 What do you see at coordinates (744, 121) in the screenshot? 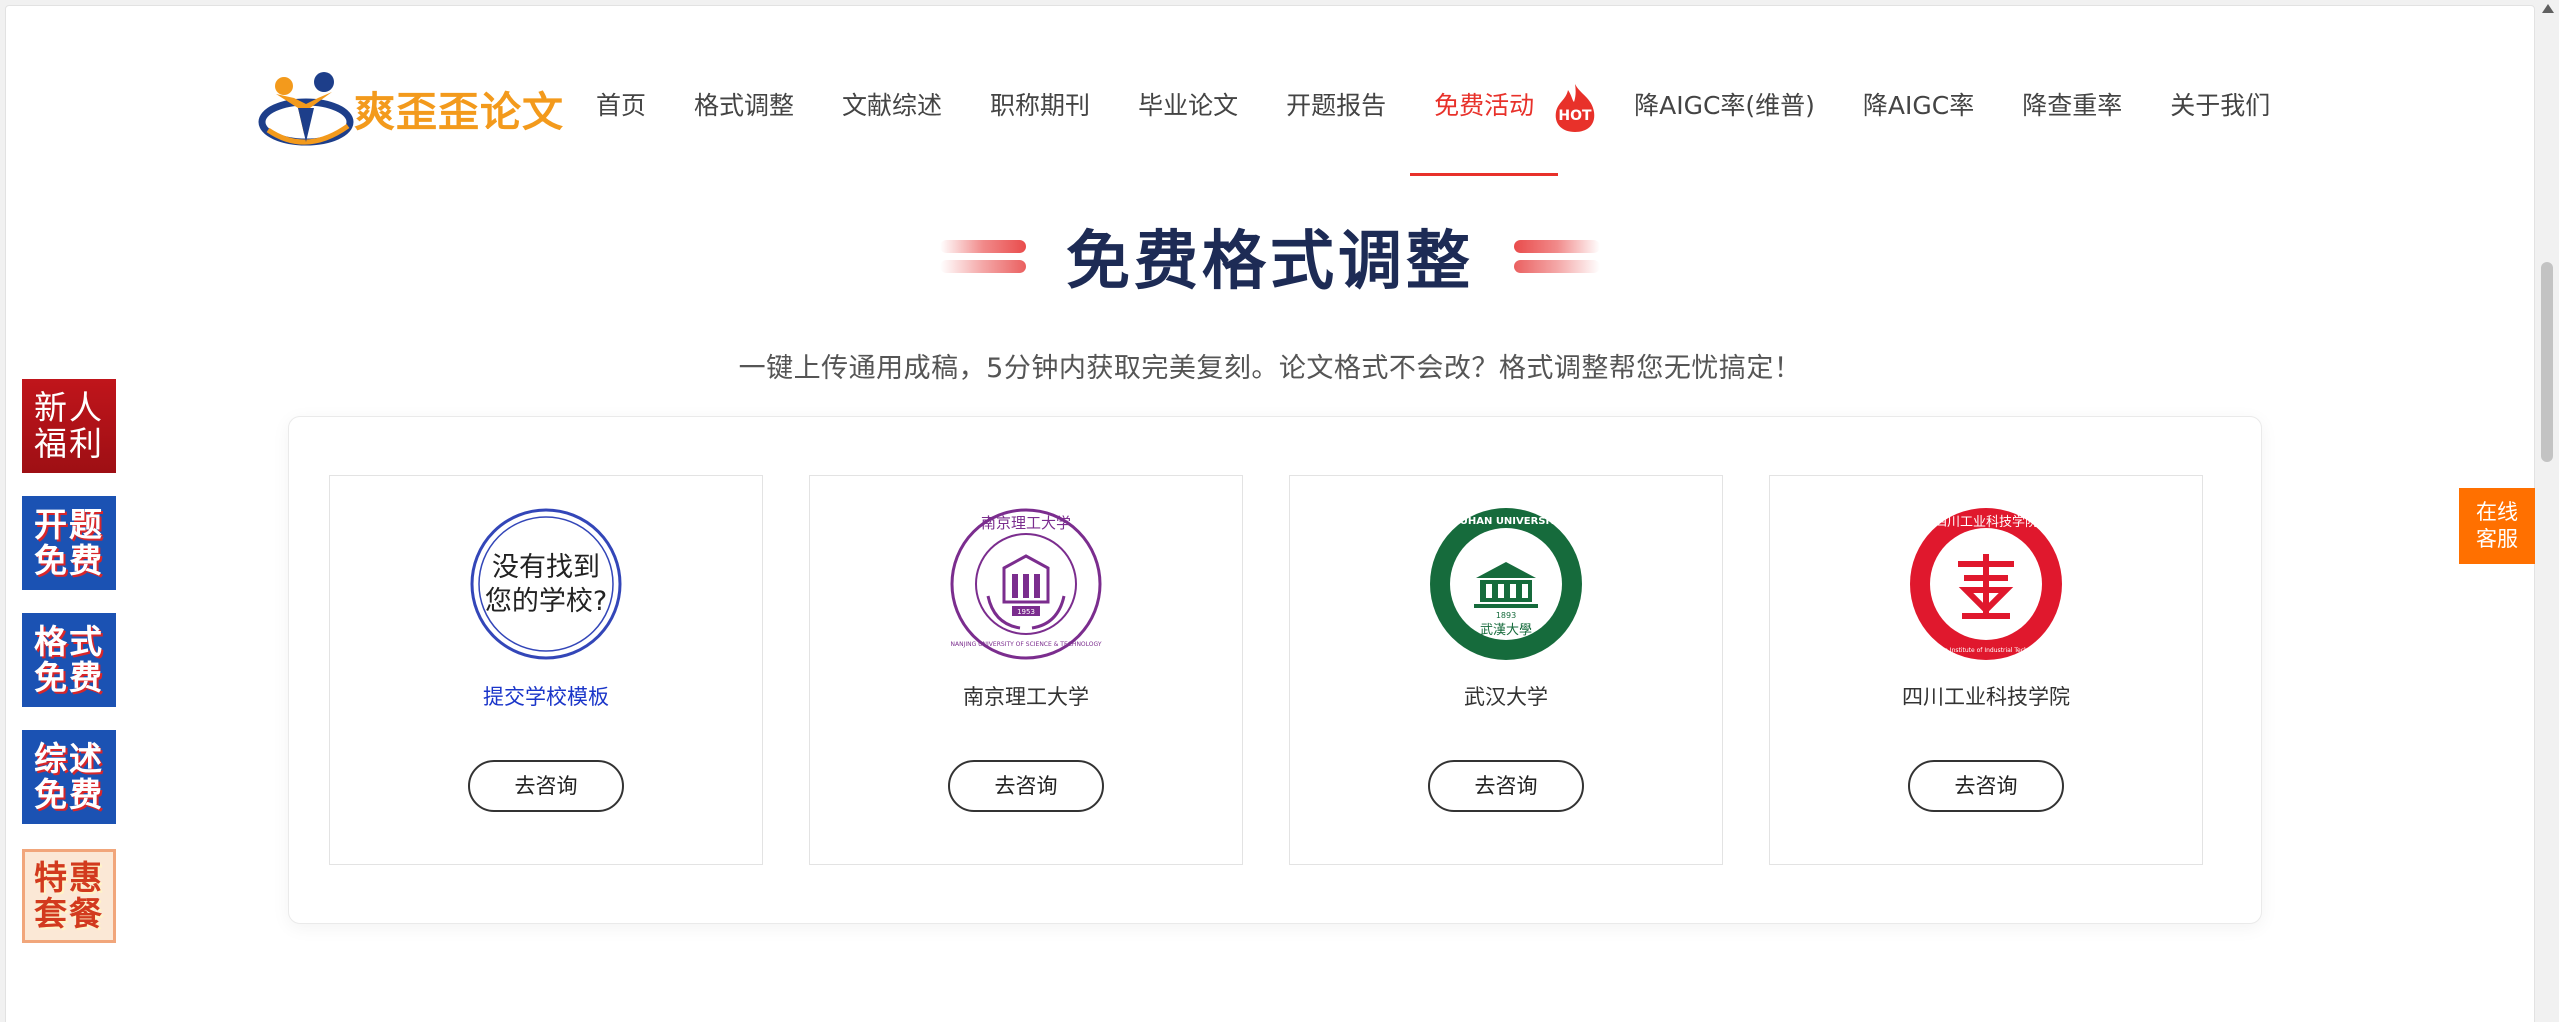
I see `nav-format-adjust: 格式调整` at bounding box center [744, 121].